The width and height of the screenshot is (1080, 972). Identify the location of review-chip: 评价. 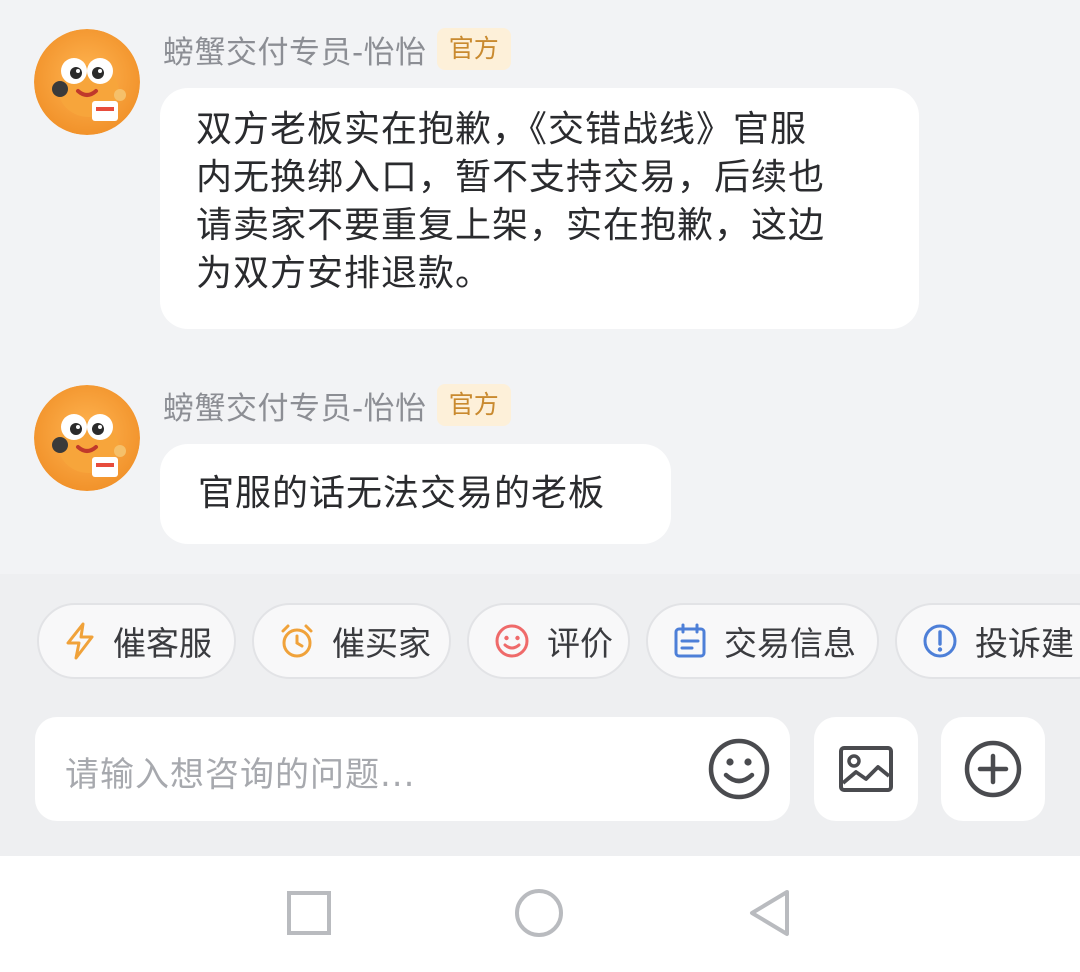
(548, 641).